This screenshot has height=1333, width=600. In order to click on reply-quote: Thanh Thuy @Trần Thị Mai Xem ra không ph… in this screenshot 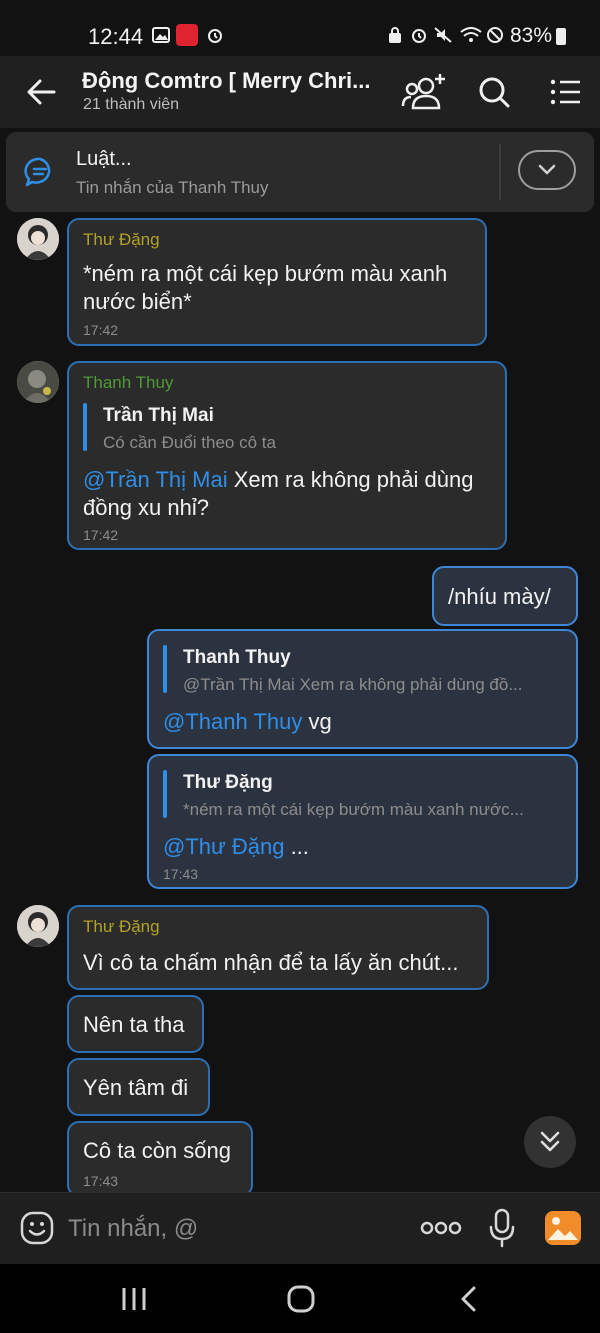, I will do `click(363, 670)`.